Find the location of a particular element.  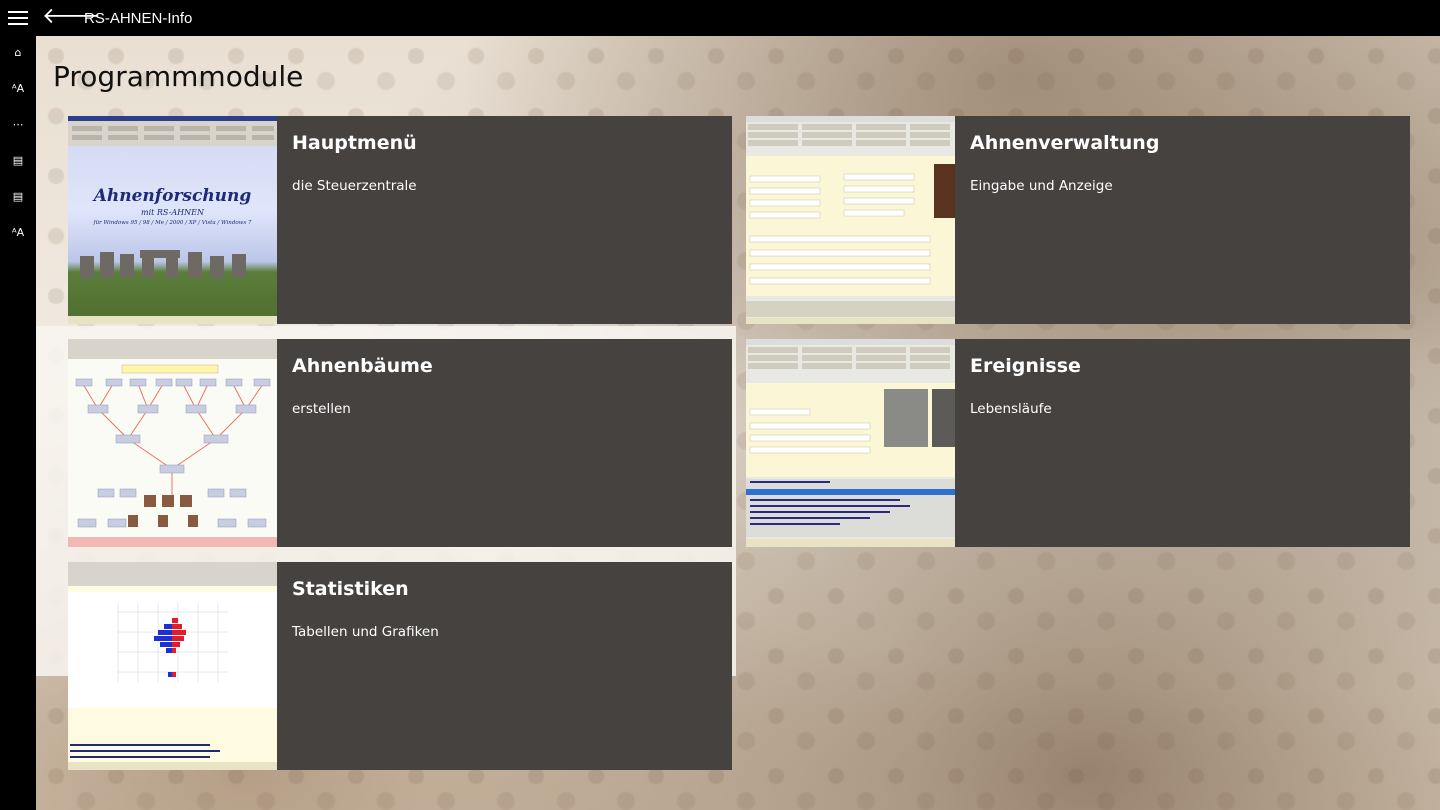

hamburger-menu-icon is located at coordinates (18, 18).